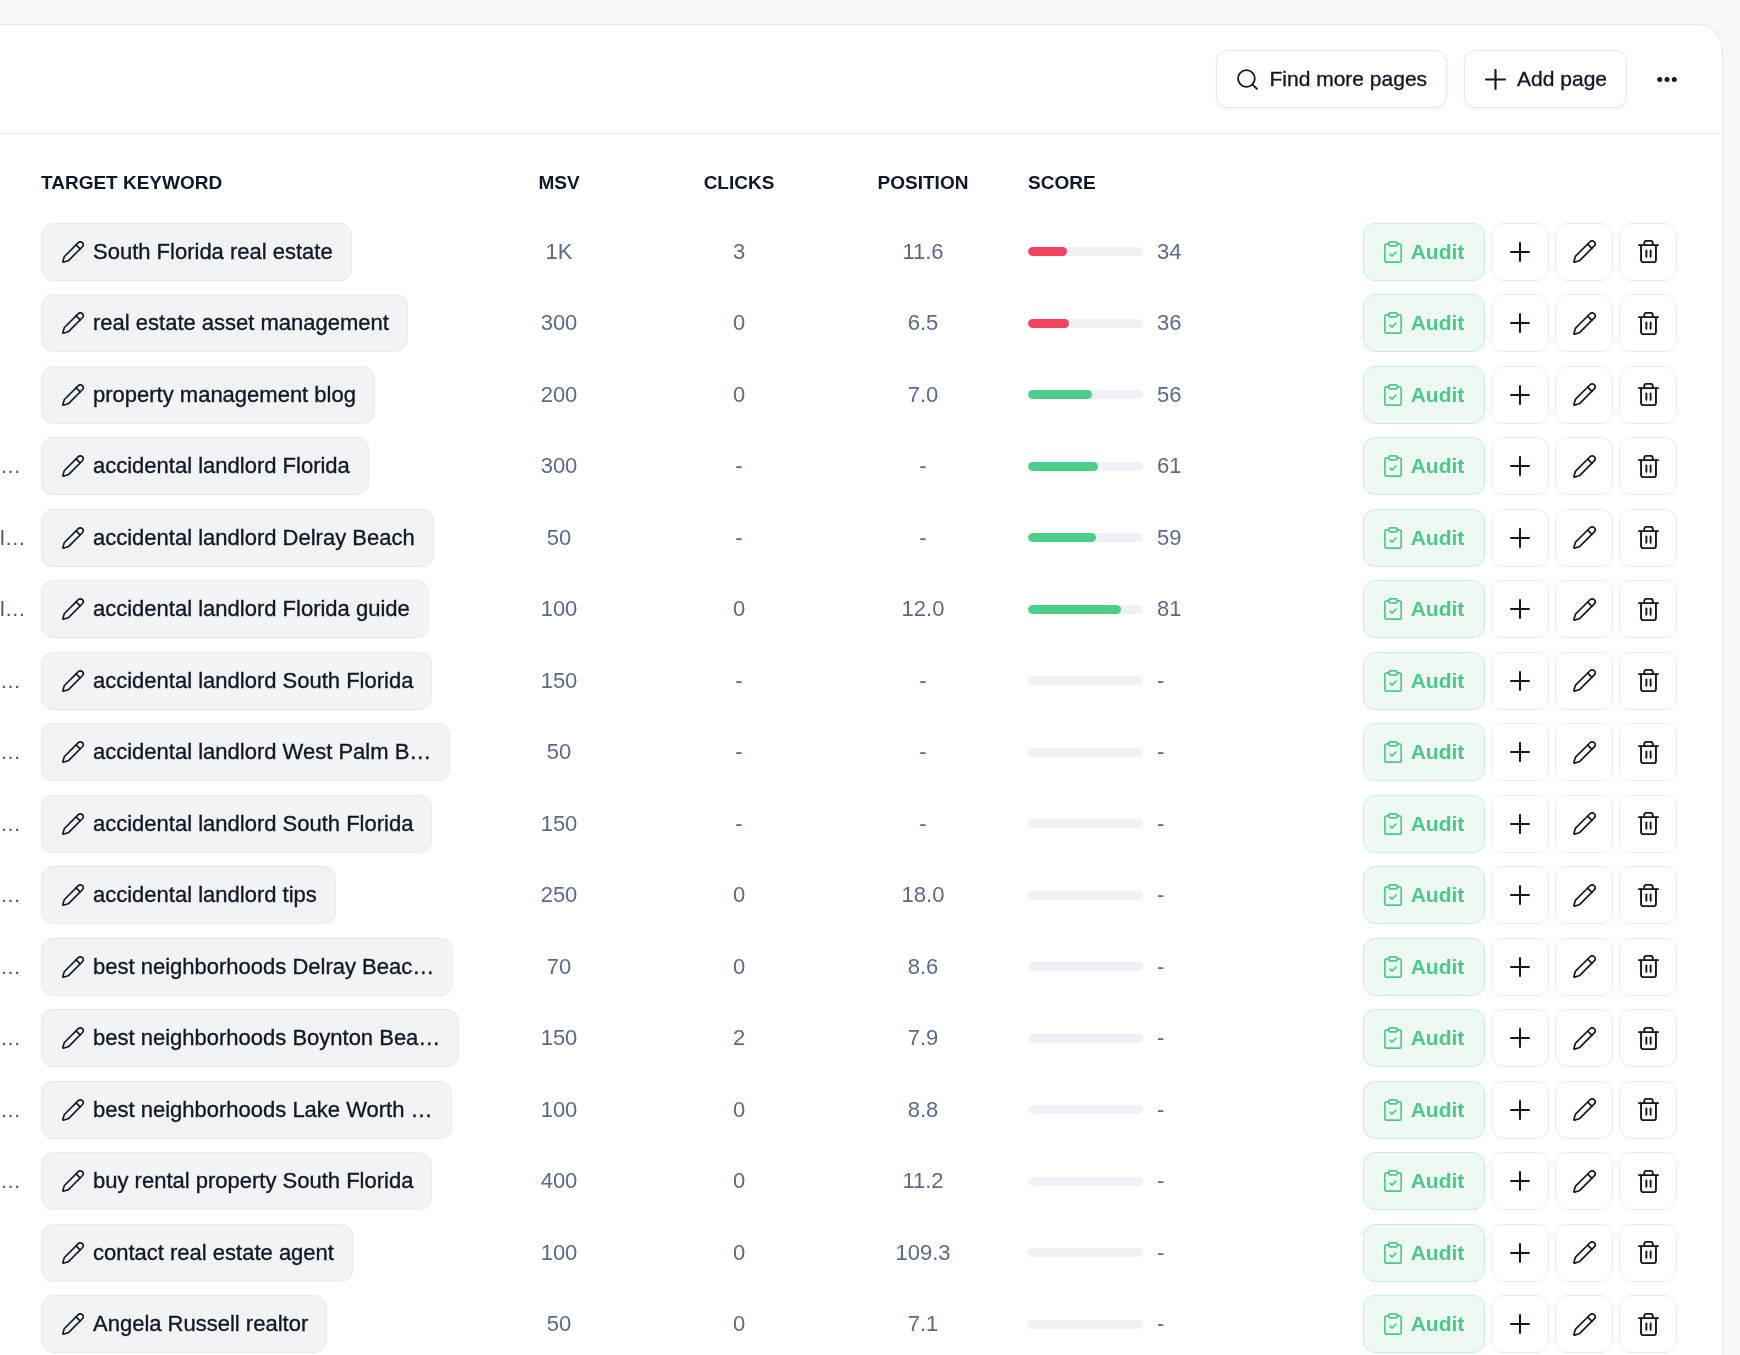 Image resolution: width=1740 pixels, height=1355 pixels. I want to click on keyword-chip: contact real estate agent, so click(197, 1252).